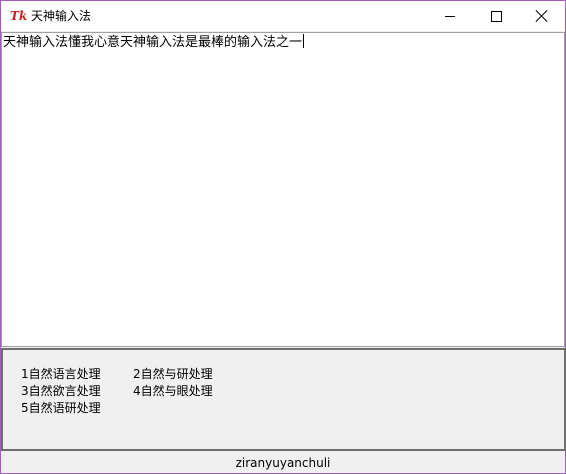  I want to click on candidate-1: 1自然语言处理, so click(61, 374).